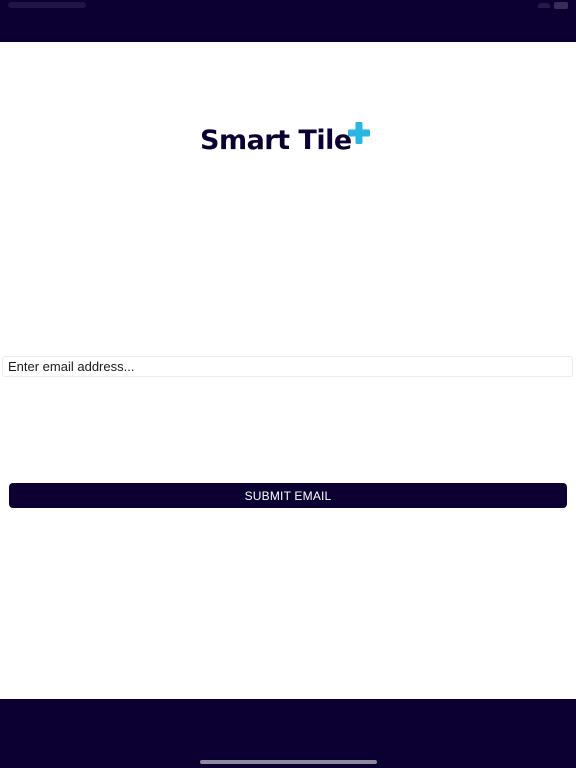  Describe the element at coordinates (288, 733) in the screenshot. I see `footer-bar` at that location.